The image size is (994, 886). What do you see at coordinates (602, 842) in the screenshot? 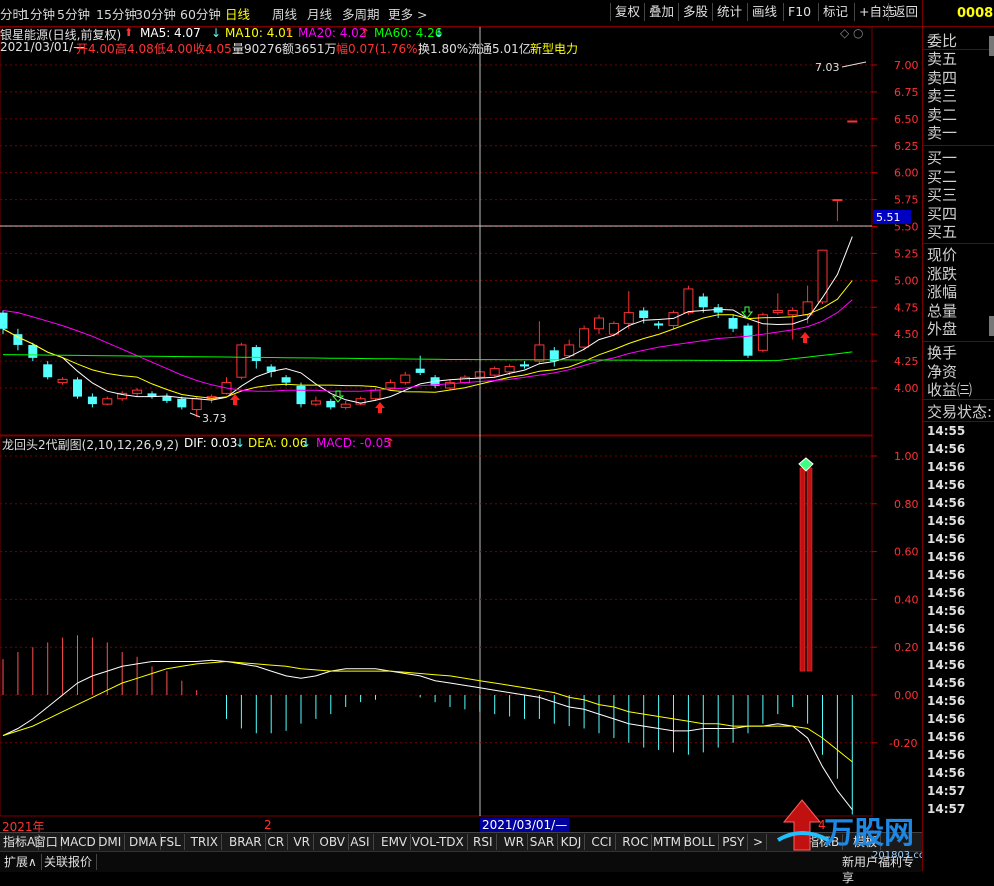
I see `indicator-tab-18: CCI` at bounding box center [602, 842].